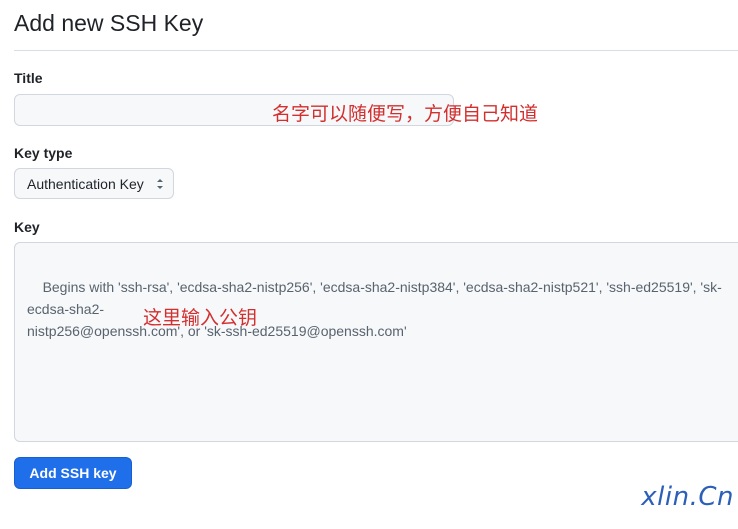  I want to click on page-title: Add new SSH Key, so click(109, 23).